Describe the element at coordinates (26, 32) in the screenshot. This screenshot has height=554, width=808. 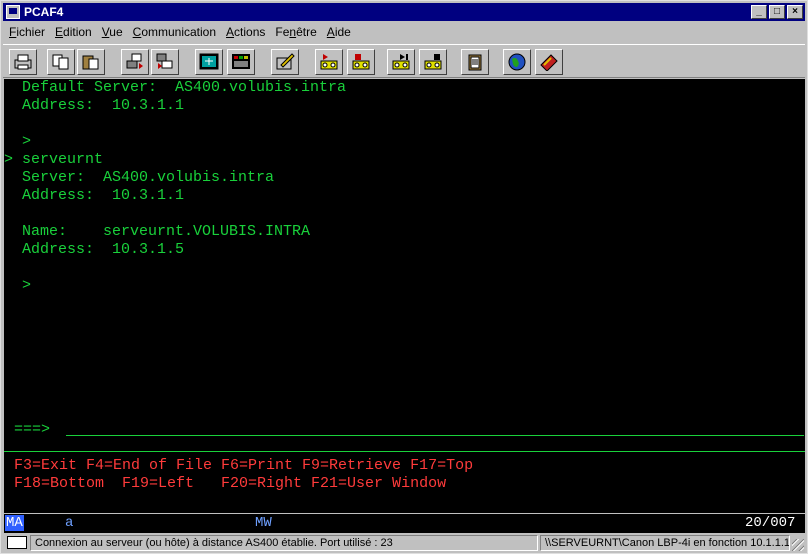
I see `menu-fichier: Fichier` at that location.